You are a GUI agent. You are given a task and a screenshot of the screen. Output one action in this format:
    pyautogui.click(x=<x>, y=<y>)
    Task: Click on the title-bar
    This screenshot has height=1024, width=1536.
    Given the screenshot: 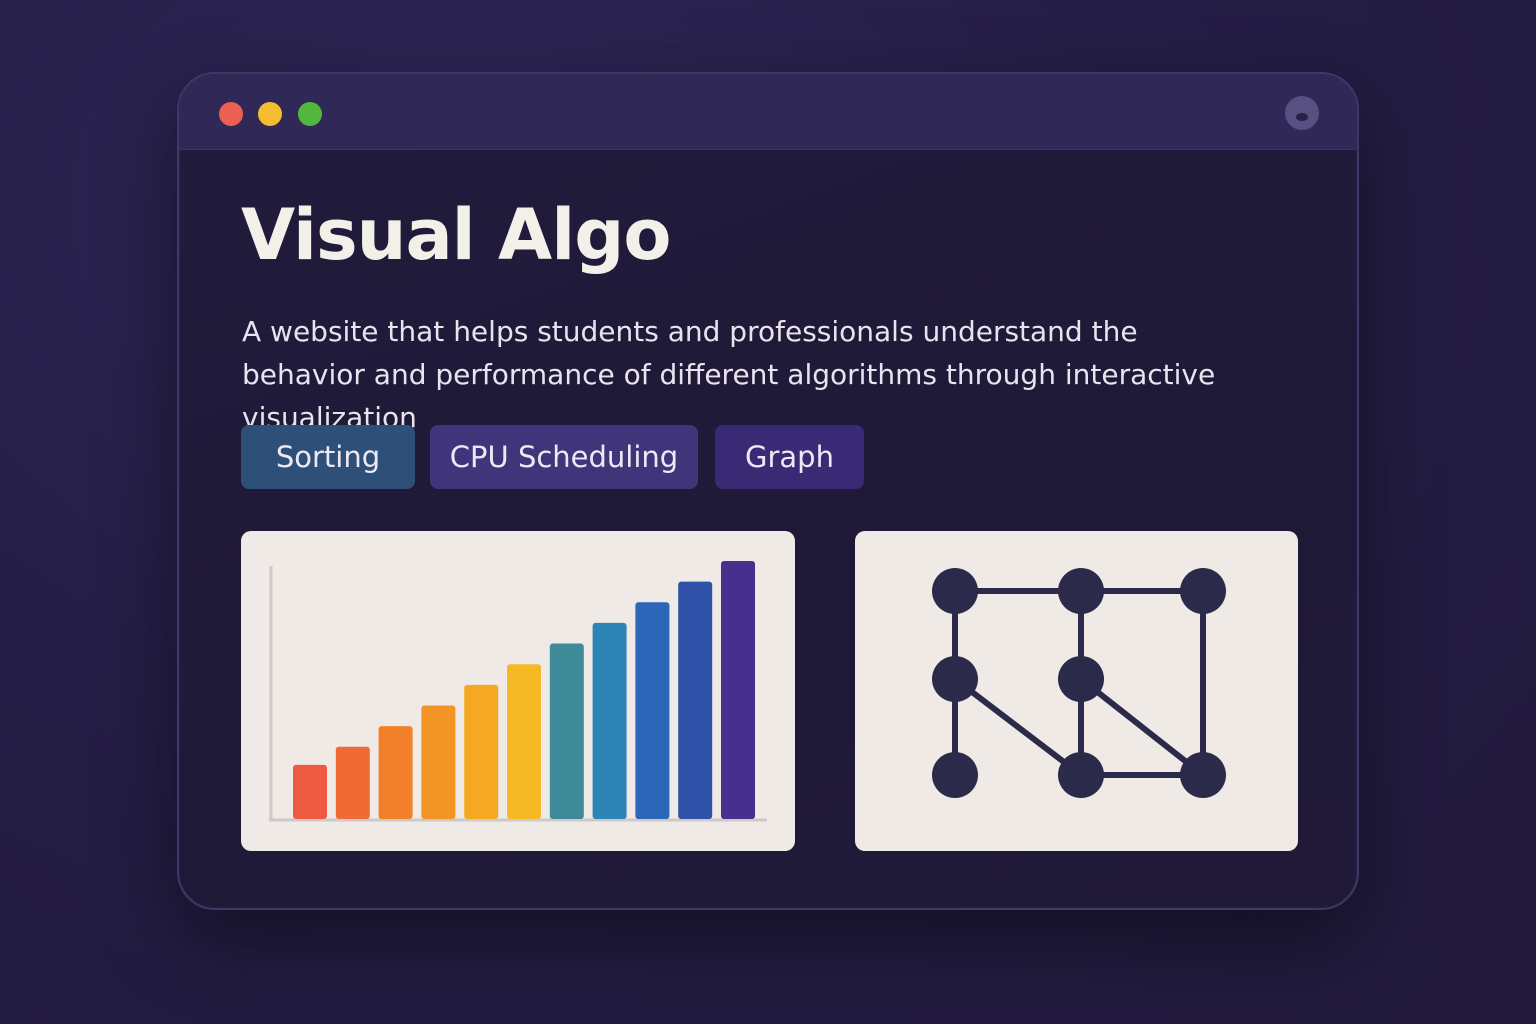 What is the action you would take?
    pyautogui.click(x=768, y=112)
    